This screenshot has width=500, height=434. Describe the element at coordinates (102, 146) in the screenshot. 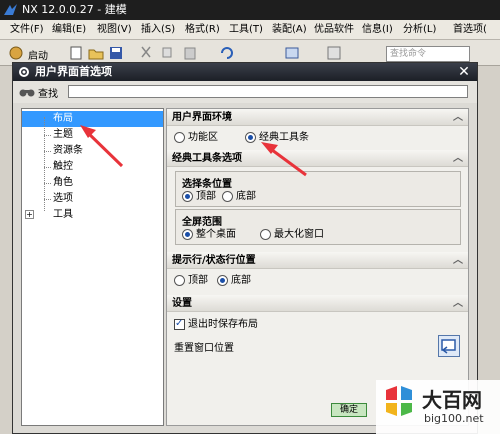

I see `arrow-to-layout-icon` at that location.